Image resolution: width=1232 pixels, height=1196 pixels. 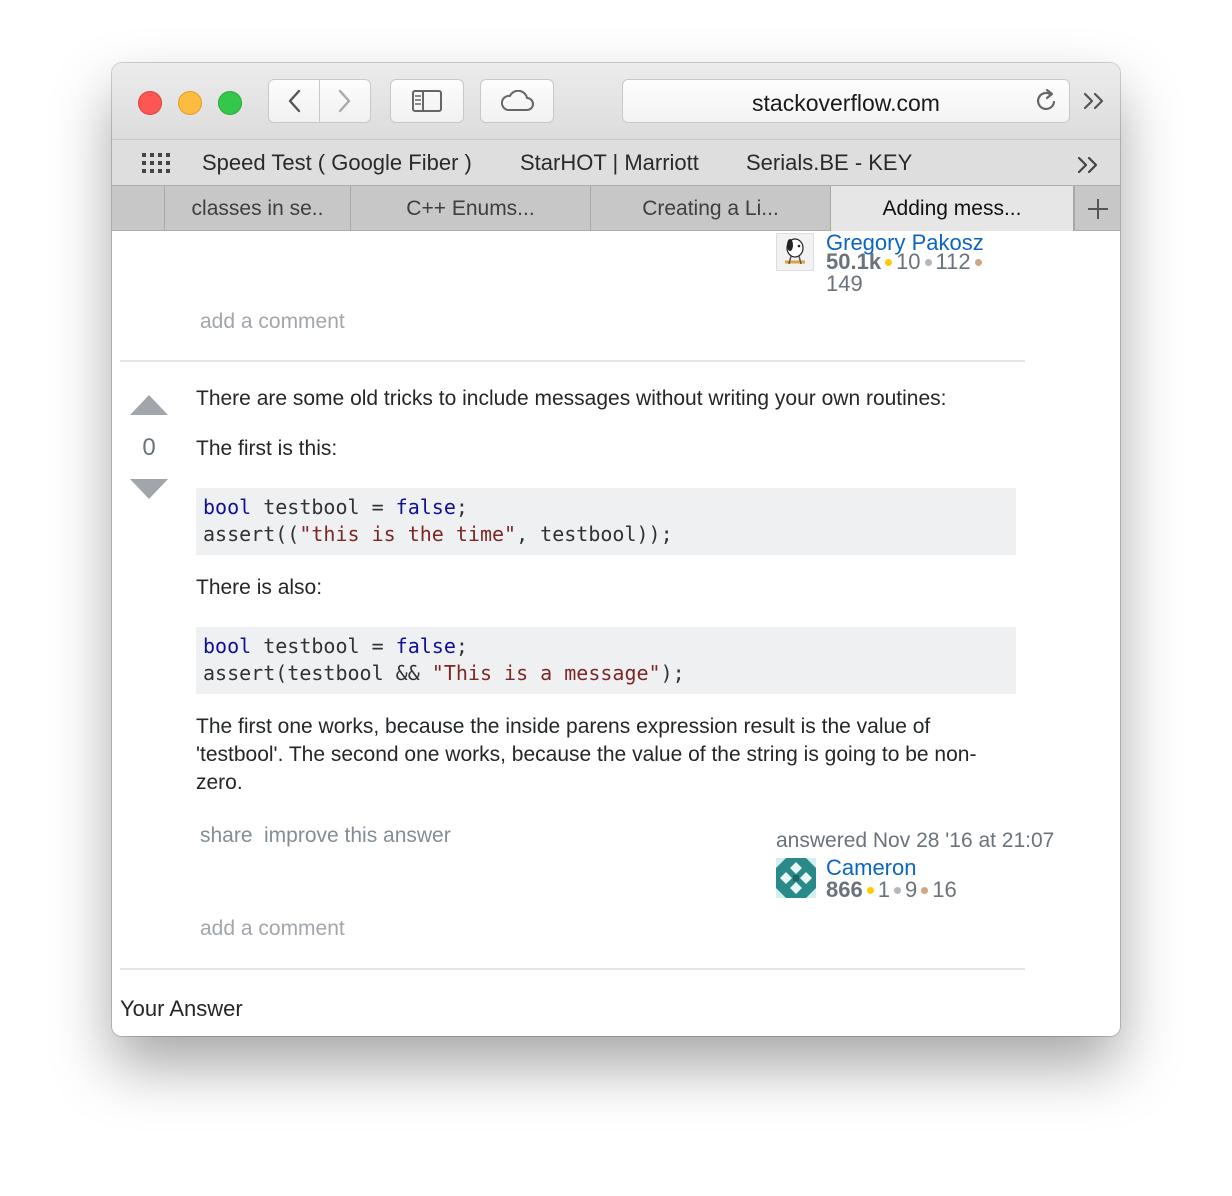 I want to click on bookmarks-overflow-icon, so click(x=1089, y=165).